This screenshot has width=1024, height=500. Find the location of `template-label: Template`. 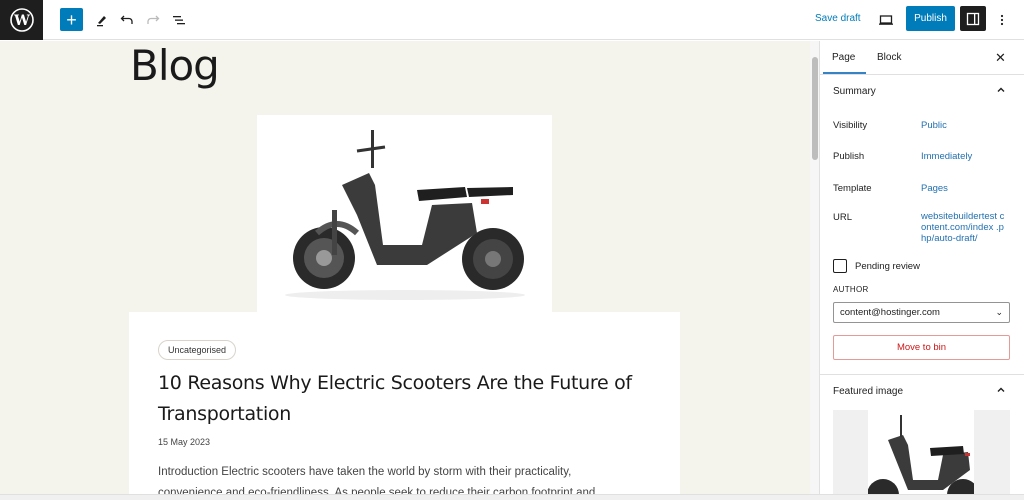

template-label: Template is located at coordinates (852, 188).